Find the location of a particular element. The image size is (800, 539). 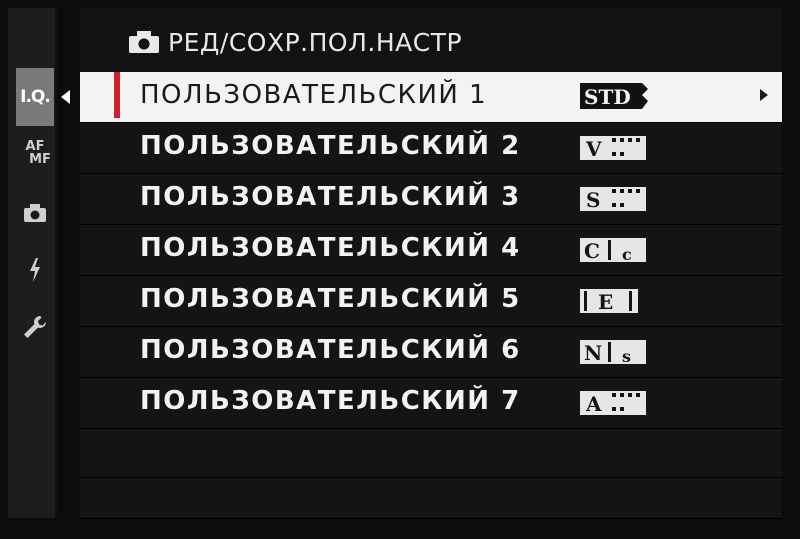

film-sim-velvia-icon: V is located at coordinates (613, 148).